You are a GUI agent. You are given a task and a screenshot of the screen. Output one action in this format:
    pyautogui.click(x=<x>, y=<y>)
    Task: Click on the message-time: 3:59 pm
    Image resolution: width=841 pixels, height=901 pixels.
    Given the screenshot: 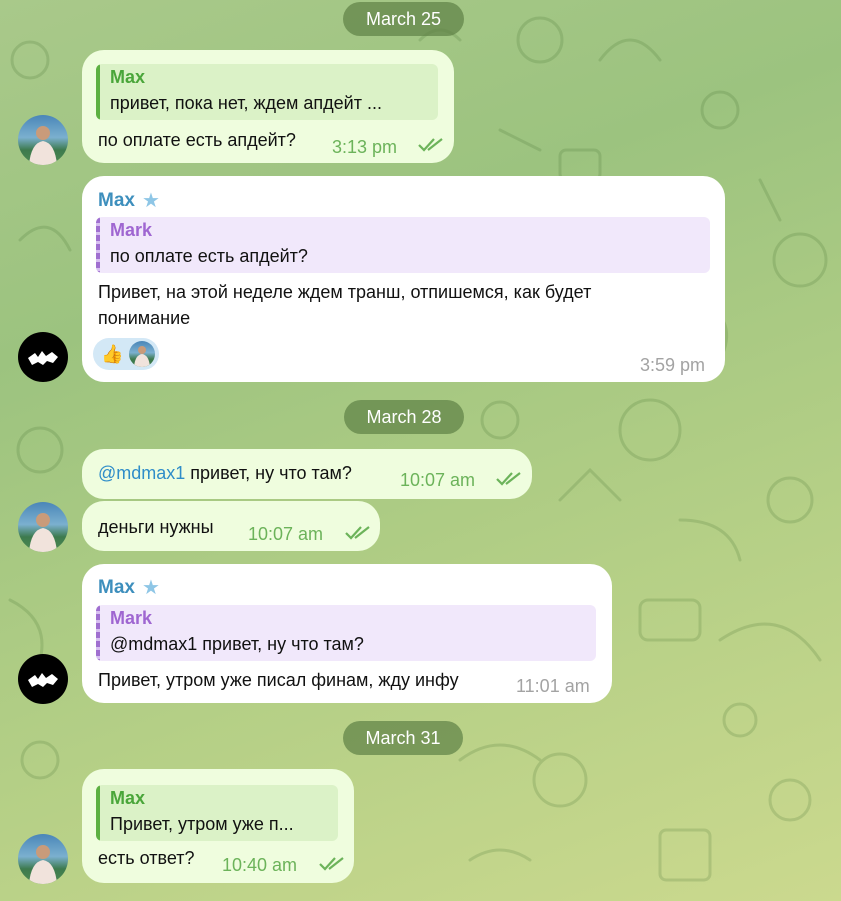 What is the action you would take?
    pyautogui.click(x=673, y=365)
    